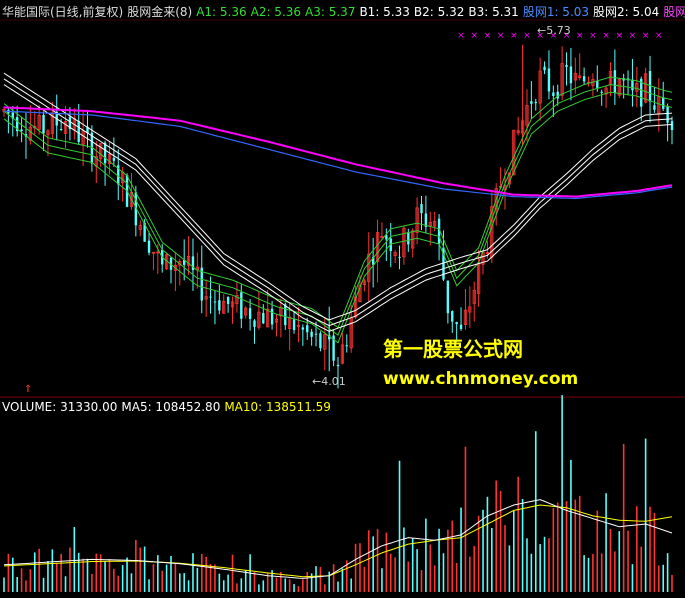 The image size is (685, 598). Describe the element at coordinates (276, 12) in the screenshot. I see `a2-value: A2: 5.36` at that location.